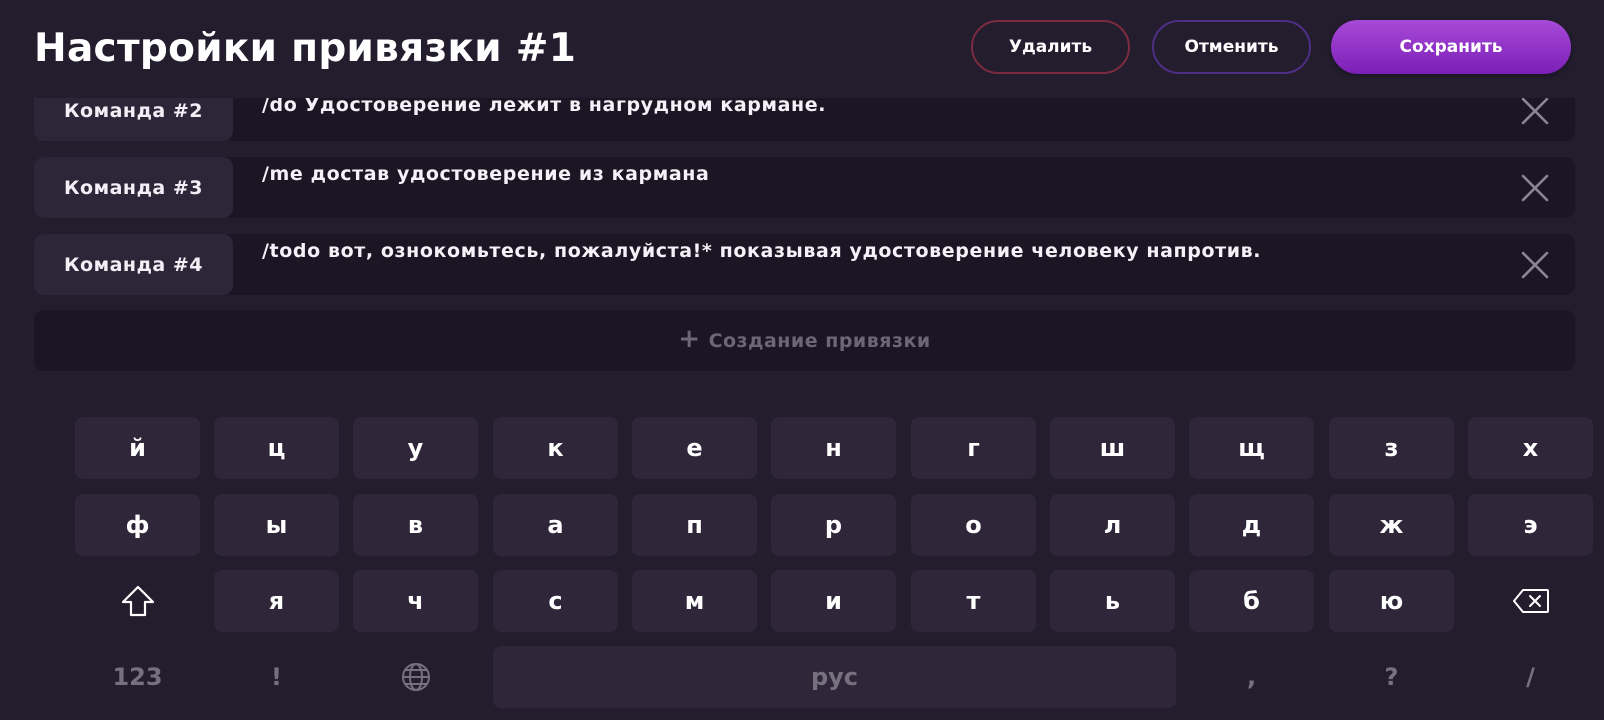 Image resolution: width=1604 pixels, height=720 pixels. Describe the element at coordinates (1251, 677) in the screenshot. I see `comma-key: ,` at that location.